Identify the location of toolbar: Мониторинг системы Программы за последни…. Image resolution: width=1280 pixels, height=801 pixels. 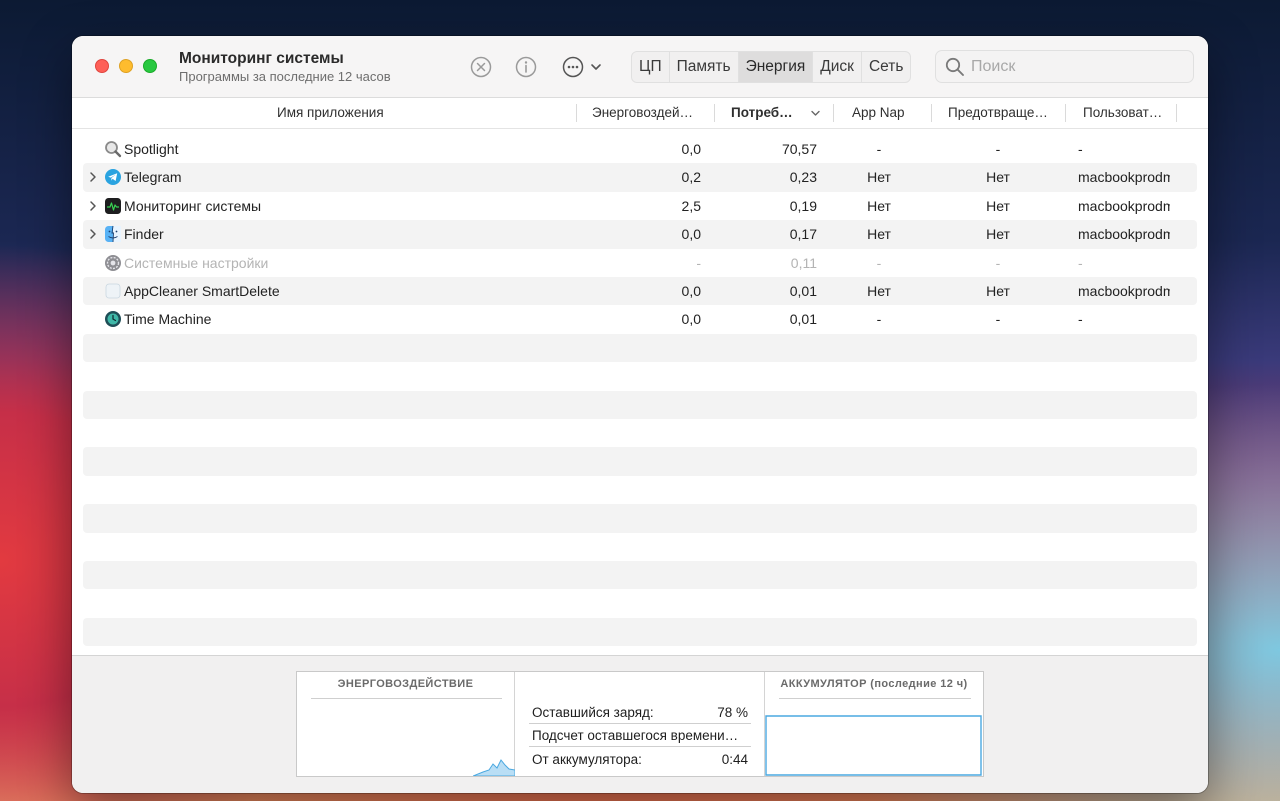
(640, 67).